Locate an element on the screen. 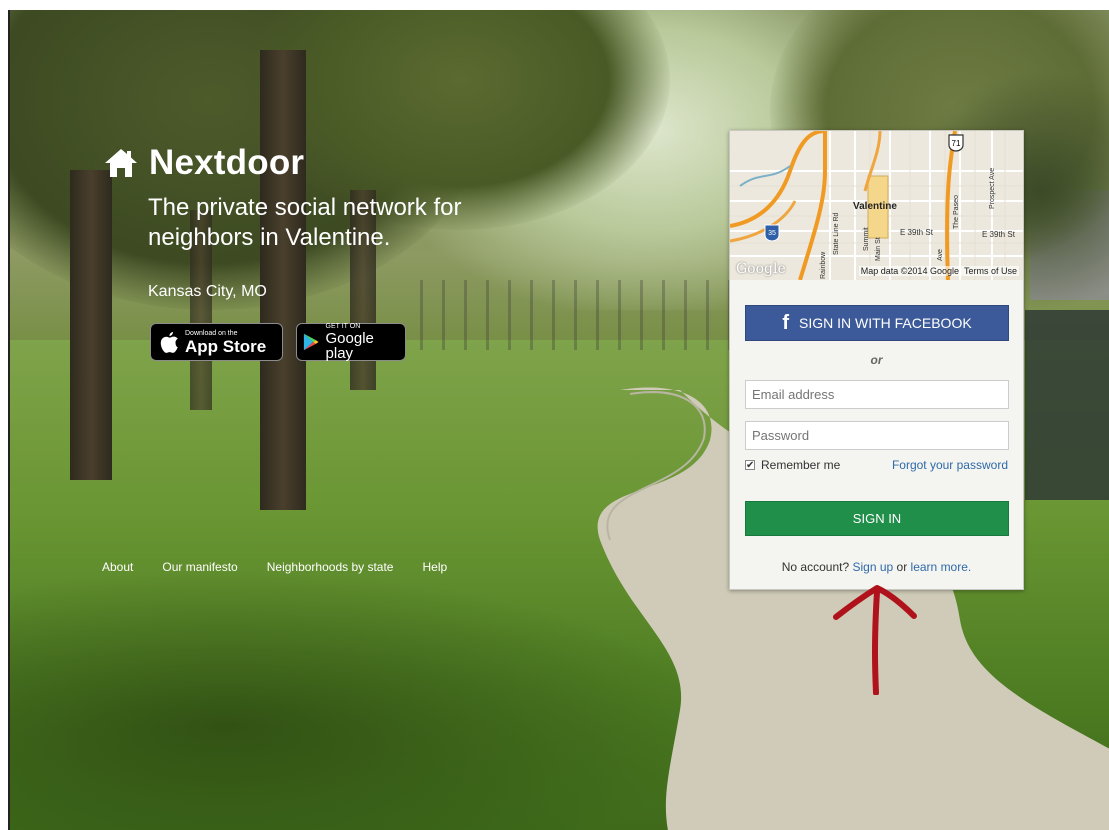 The height and width of the screenshot is (830, 1109). google-play-text: Google play is located at coordinates (349, 346).